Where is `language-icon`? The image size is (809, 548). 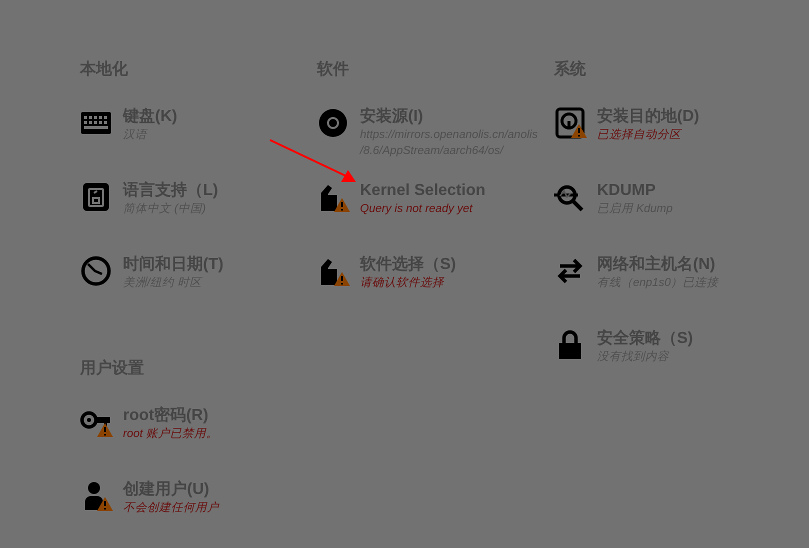
language-icon is located at coordinates (96, 197).